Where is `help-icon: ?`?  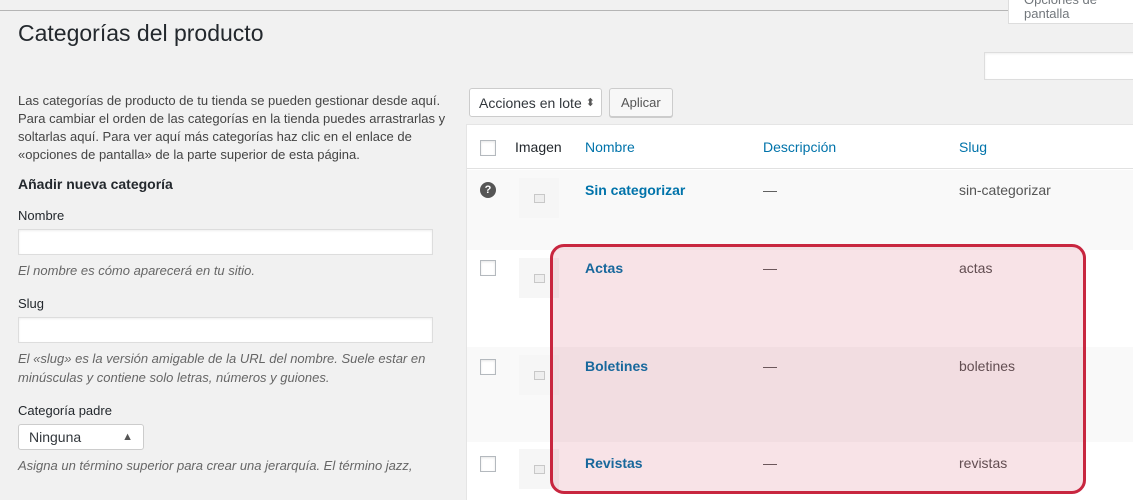 help-icon: ? is located at coordinates (488, 190).